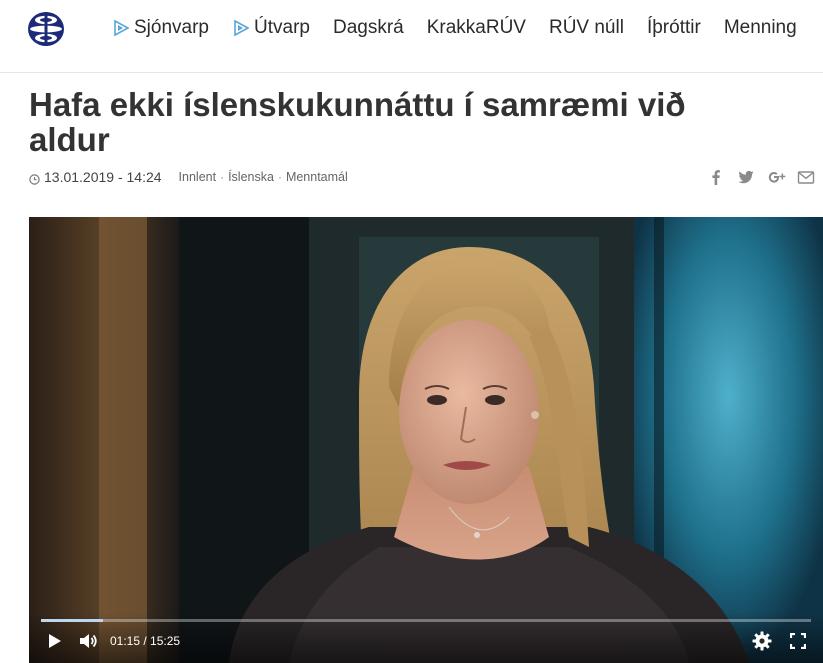 This screenshot has width=823, height=663. I want to click on volume-button, so click(89, 643).